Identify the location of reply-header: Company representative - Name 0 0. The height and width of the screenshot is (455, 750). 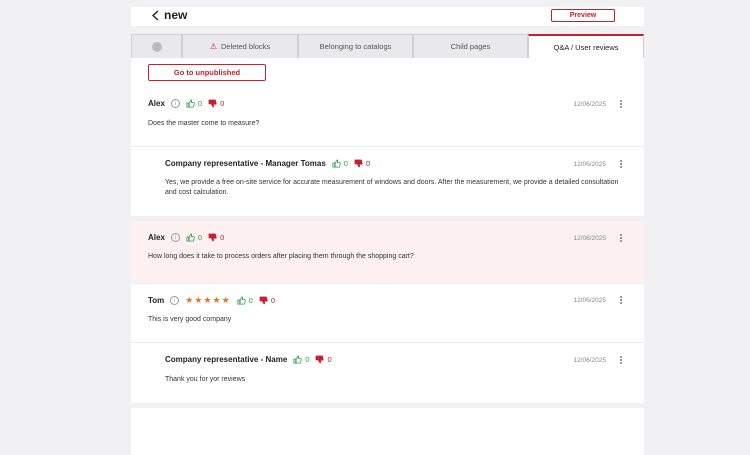
(248, 359).